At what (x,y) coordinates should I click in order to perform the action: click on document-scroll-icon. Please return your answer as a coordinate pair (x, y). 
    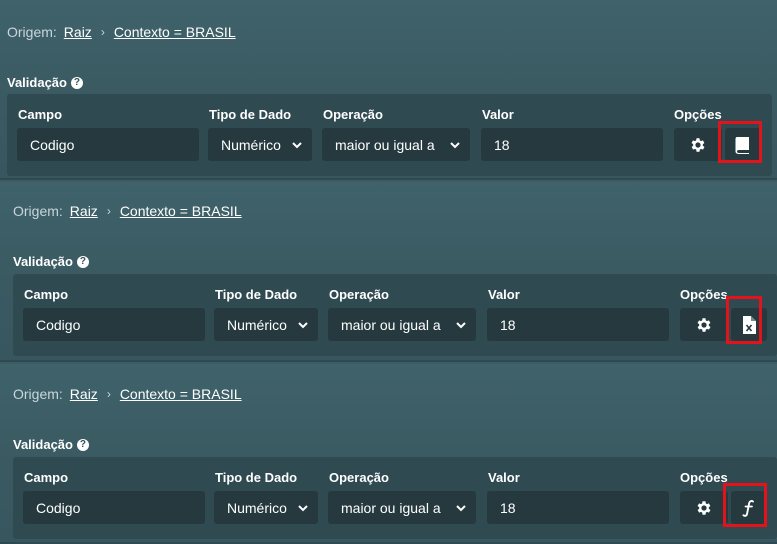
    Looking at the image, I should click on (742, 145).